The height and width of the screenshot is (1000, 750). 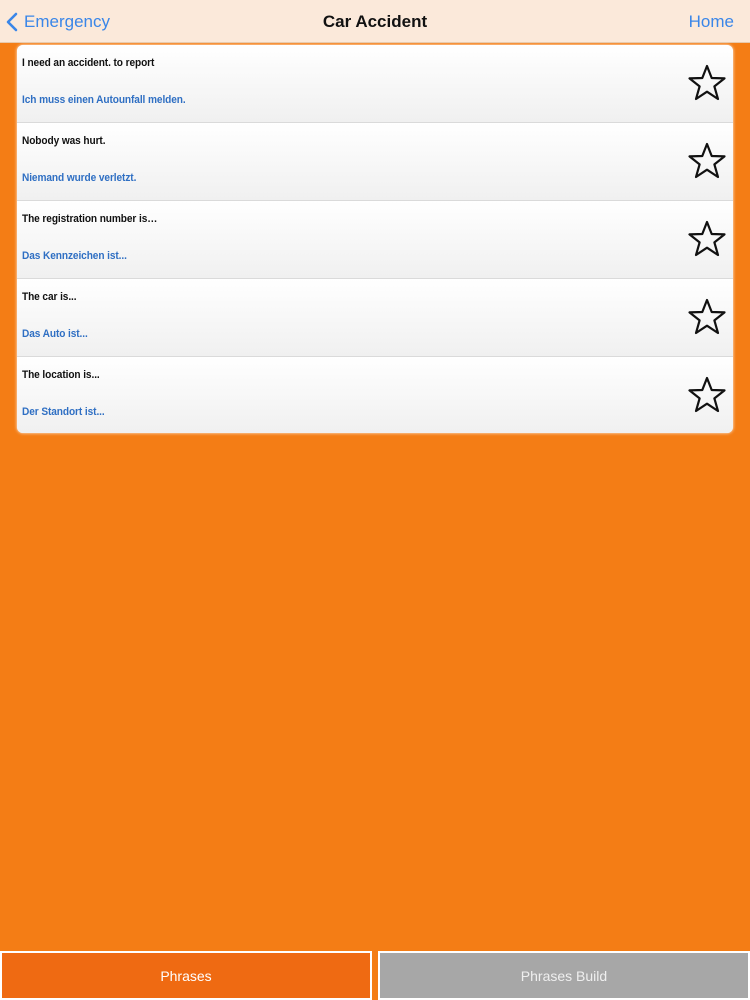 I want to click on navigation-bar: Emergency Car Accident Home, so click(x=375, y=21).